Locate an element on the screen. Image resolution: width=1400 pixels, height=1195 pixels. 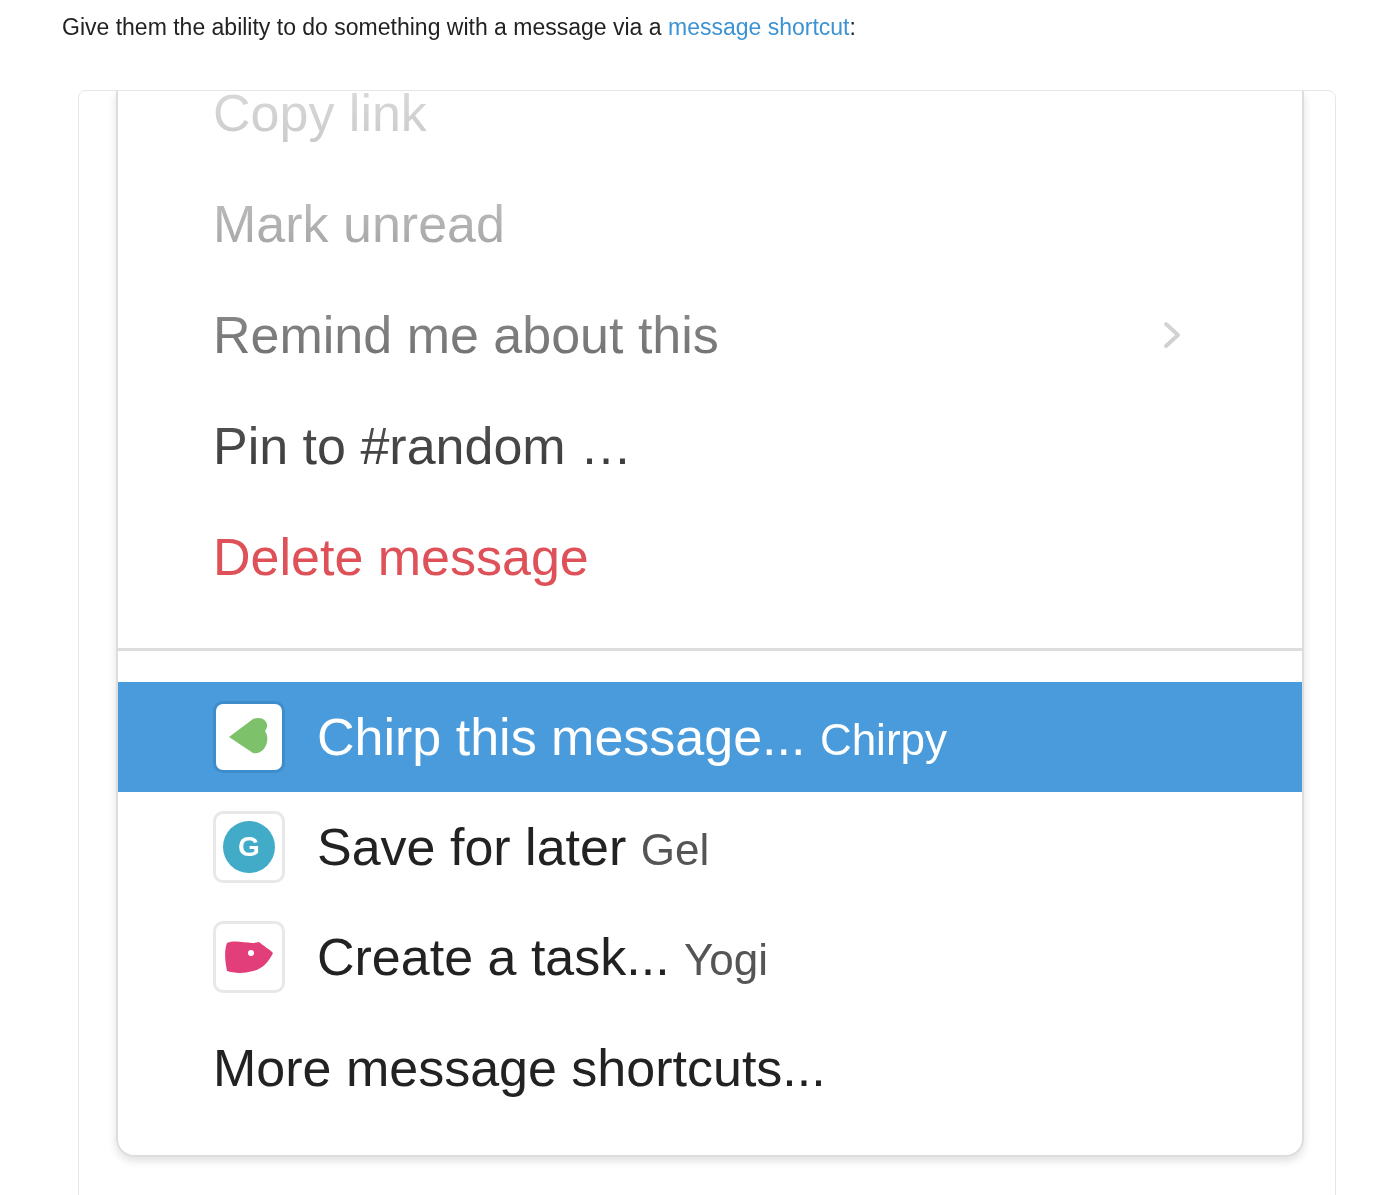
blob-icon is located at coordinates (249, 957).